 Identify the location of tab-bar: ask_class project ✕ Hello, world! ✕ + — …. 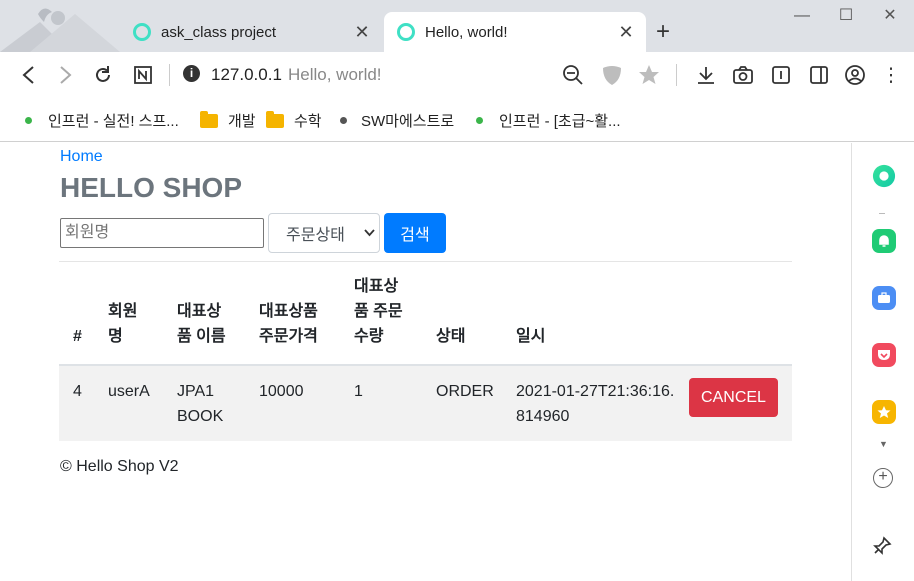
(457, 26).